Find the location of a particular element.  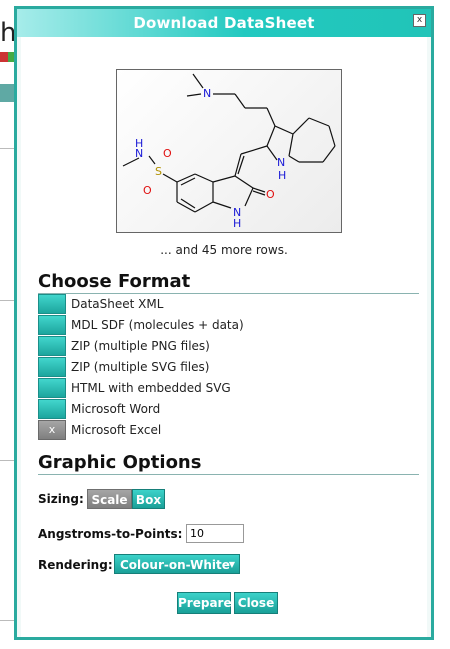

format-option-word: Microsoft Word is located at coordinates (218, 409).